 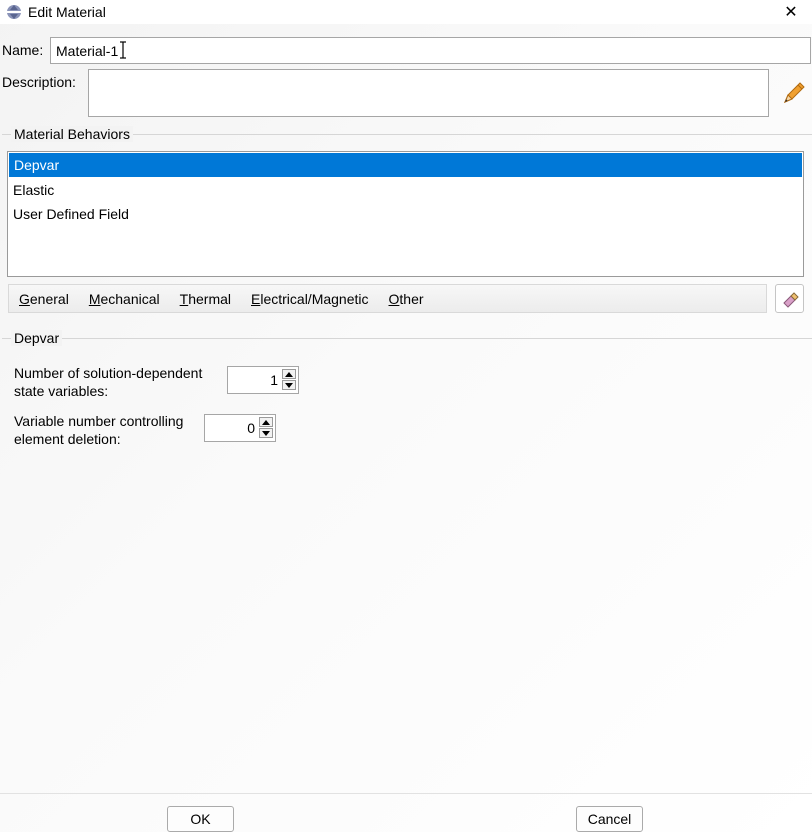 What do you see at coordinates (124, 299) in the screenshot?
I see `menu-mechanical: Mechanical` at bounding box center [124, 299].